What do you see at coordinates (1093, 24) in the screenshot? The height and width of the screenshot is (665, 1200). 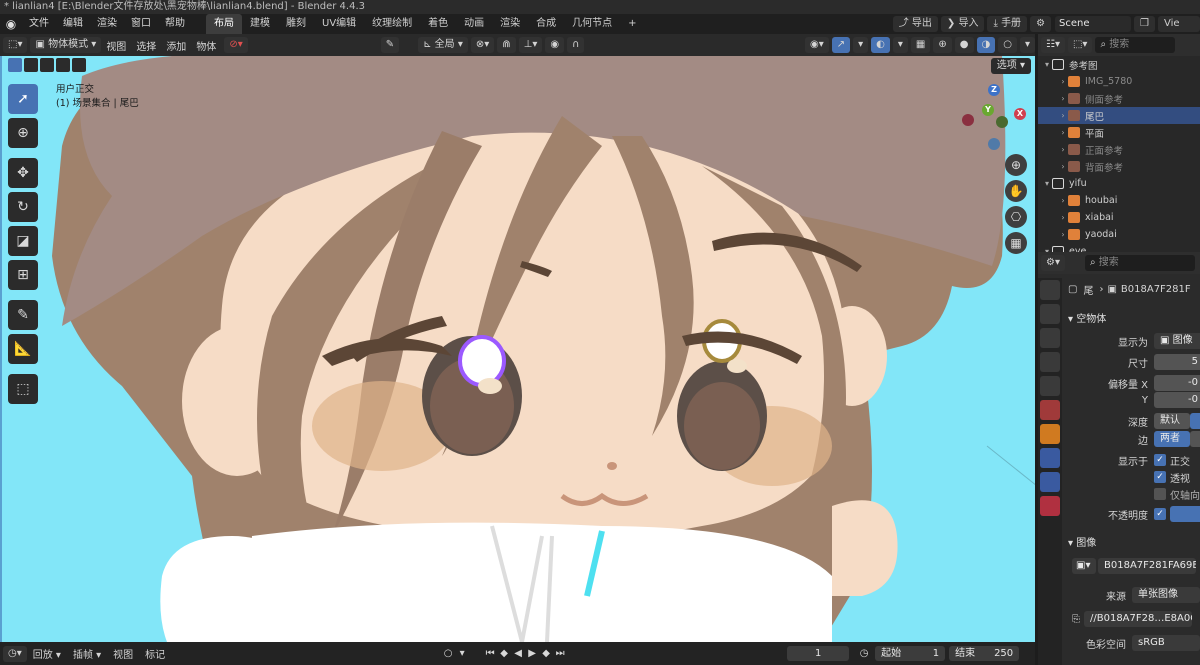 I see `scene-name-field: Scene` at bounding box center [1093, 24].